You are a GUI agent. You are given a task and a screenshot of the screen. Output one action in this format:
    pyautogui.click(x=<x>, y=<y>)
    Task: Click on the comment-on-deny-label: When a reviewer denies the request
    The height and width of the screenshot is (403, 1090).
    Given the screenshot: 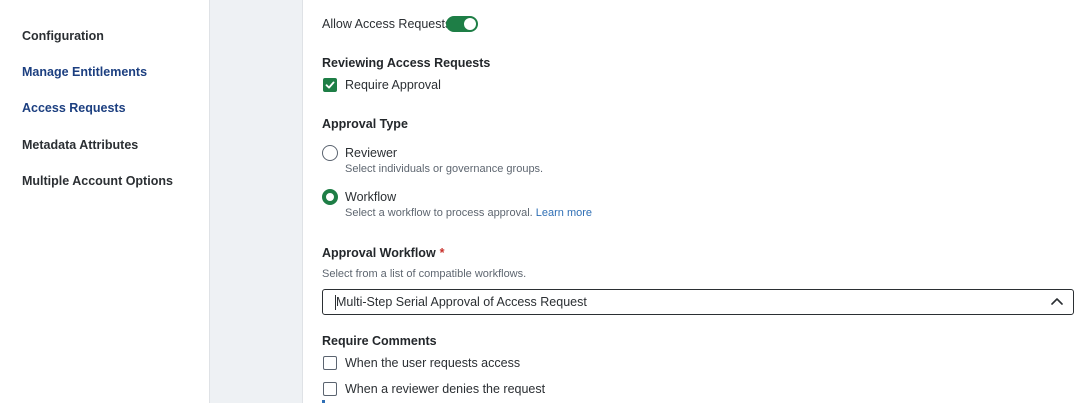 What is the action you would take?
    pyautogui.click(x=445, y=389)
    